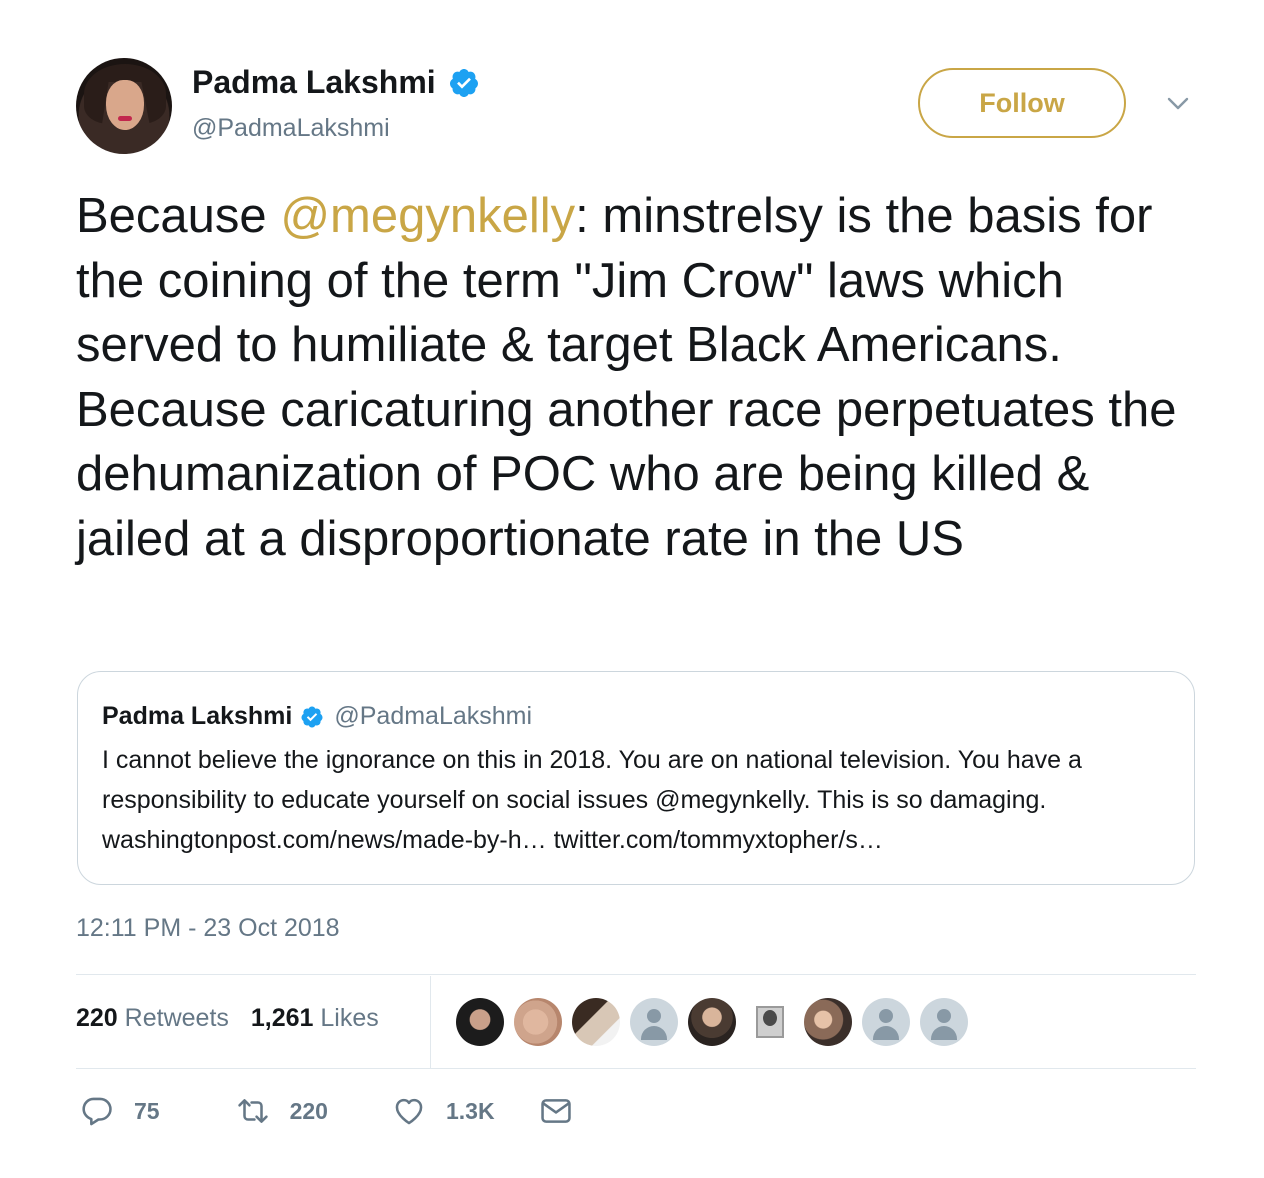 This screenshot has height=1178, width=1264. I want to click on likes-label: Likes, so click(349, 1018).